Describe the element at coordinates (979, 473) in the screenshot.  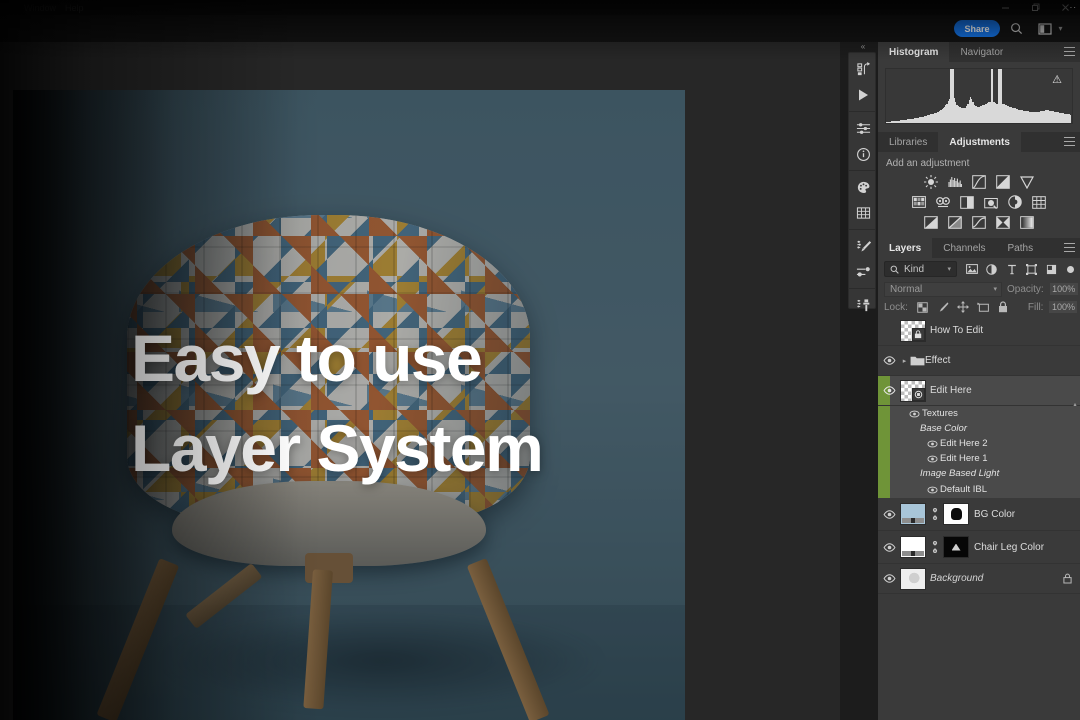
I see `nested-layer-row: Image Based Light` at that location.